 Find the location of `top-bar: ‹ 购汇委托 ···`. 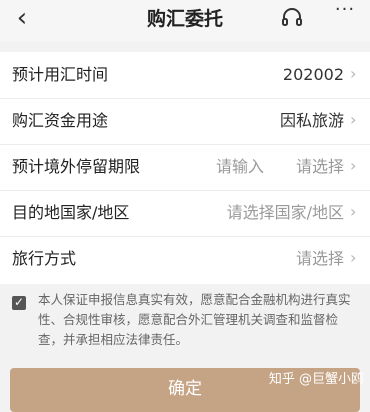

top-bar: ‹ 购汇委托 ··· is located at coordinates (185, 21).